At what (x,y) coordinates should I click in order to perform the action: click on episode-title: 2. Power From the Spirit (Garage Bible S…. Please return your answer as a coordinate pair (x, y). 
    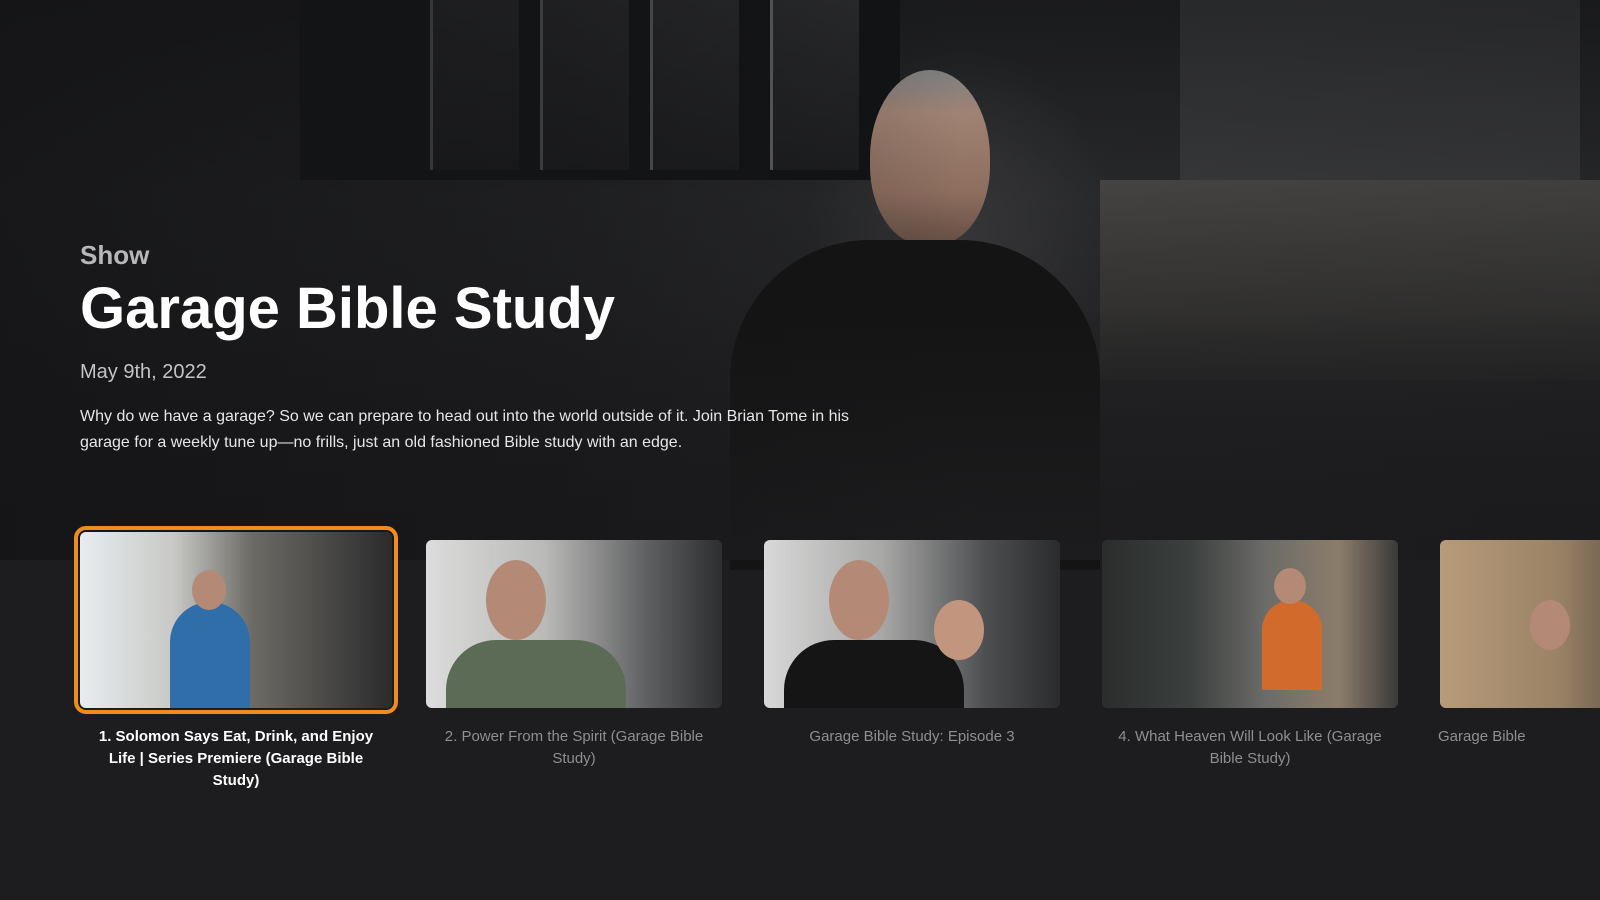
    Looking at the image, I should click on (574, 747).